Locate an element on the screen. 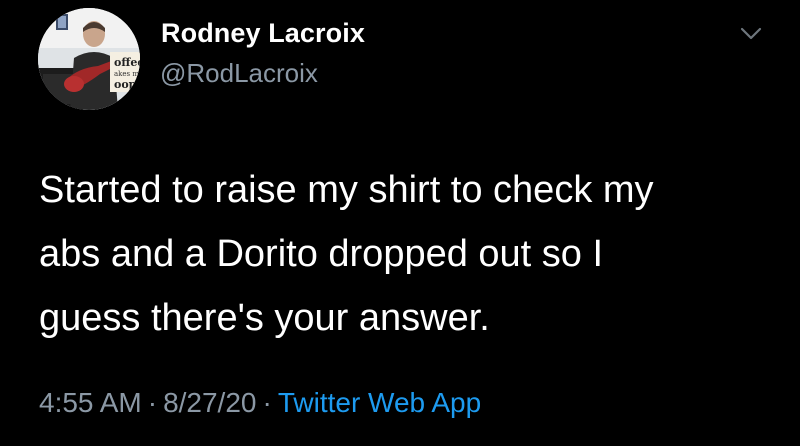  avatar-image: offee akes me oop is located at coordinates (89, 59).